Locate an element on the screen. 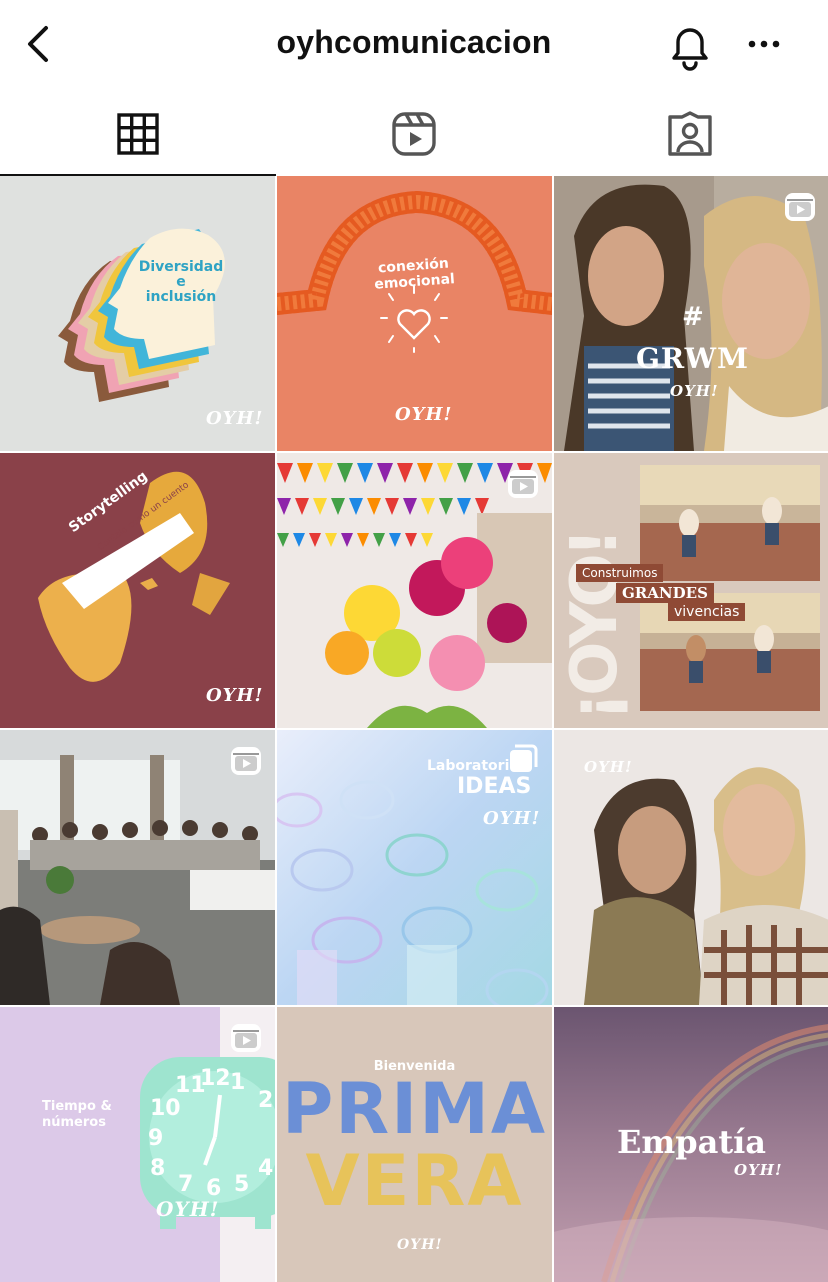  post-primavera: Bienvenida PRIMA VERA OYH! is located at coordinates (414, 1144).